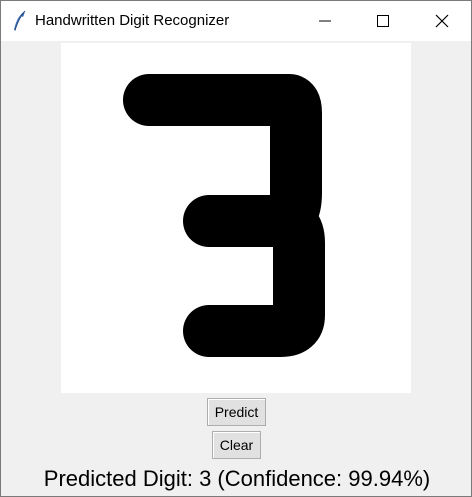 The height and width of the screenshot is (497, 472). I want to click on maximize-button, so click(383, 21).